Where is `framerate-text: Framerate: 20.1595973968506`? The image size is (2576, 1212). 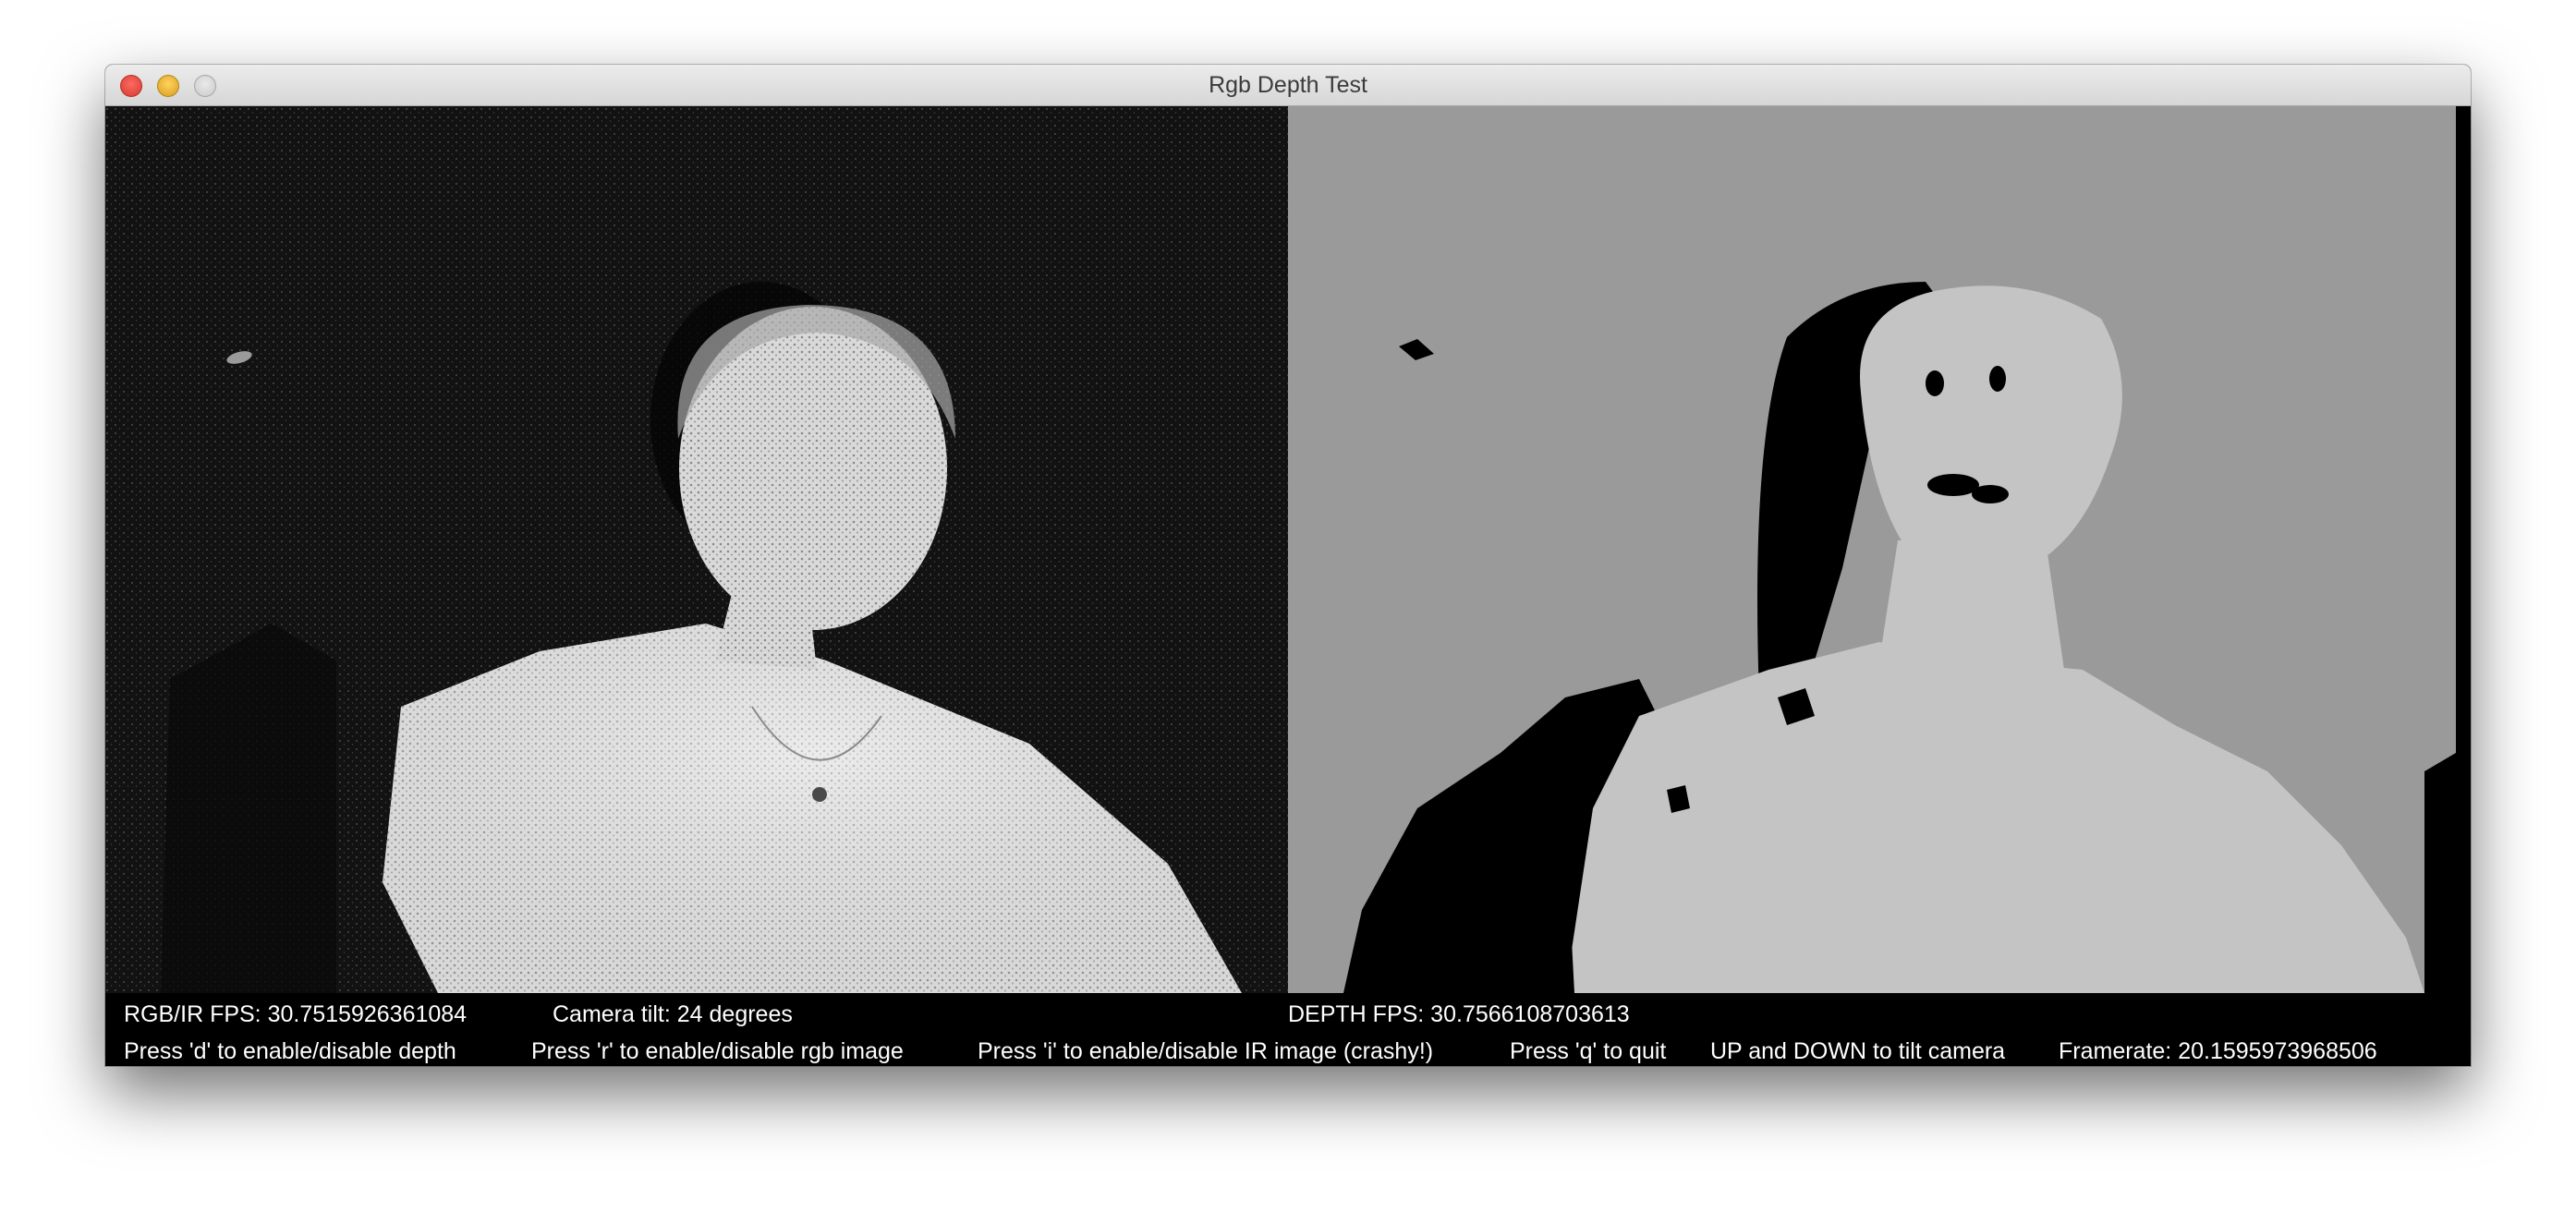
framerate-text: Framerate: 20.1595973968506 is located at coordinates (2218, 1051).